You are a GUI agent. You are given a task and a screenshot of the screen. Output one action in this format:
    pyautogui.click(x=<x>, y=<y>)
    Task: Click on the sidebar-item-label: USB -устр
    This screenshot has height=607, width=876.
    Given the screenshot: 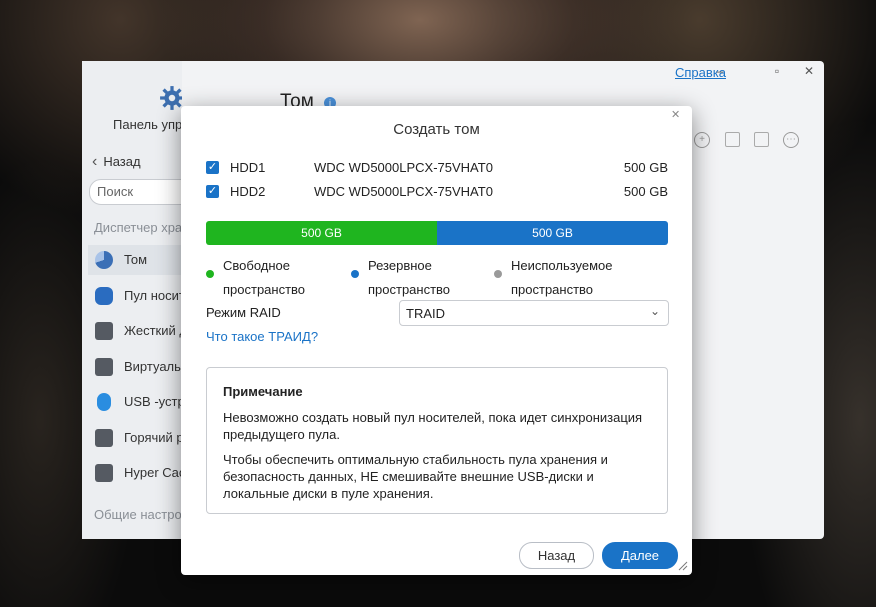 What is the action you would take?
    pyautogui.click(x=153, y=401)
    